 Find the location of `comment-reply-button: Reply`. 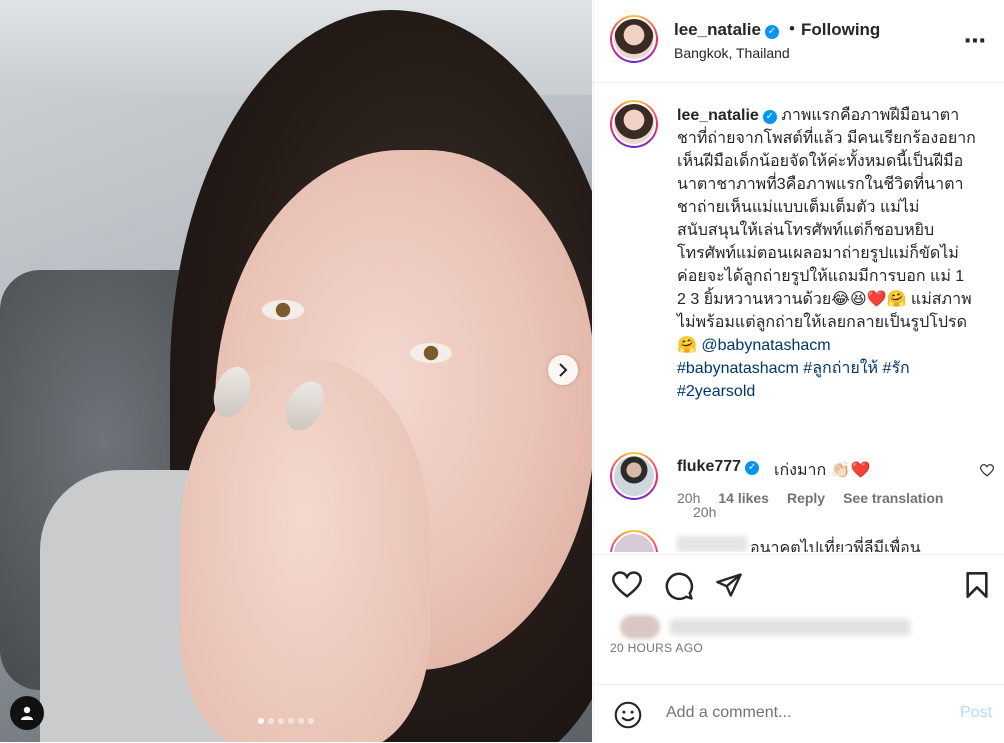

comment-reply-button: Reply is located at coordinates (806, 498).